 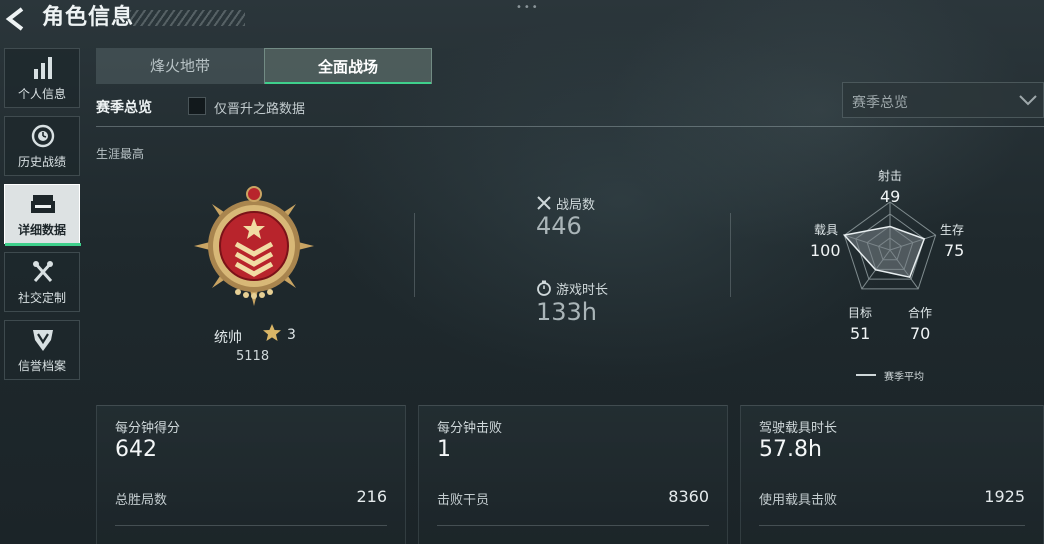 What do you see at coordinates (559, 226) in the screenshot?
I see `matches-value: 446` at bounding box center [559, 226].